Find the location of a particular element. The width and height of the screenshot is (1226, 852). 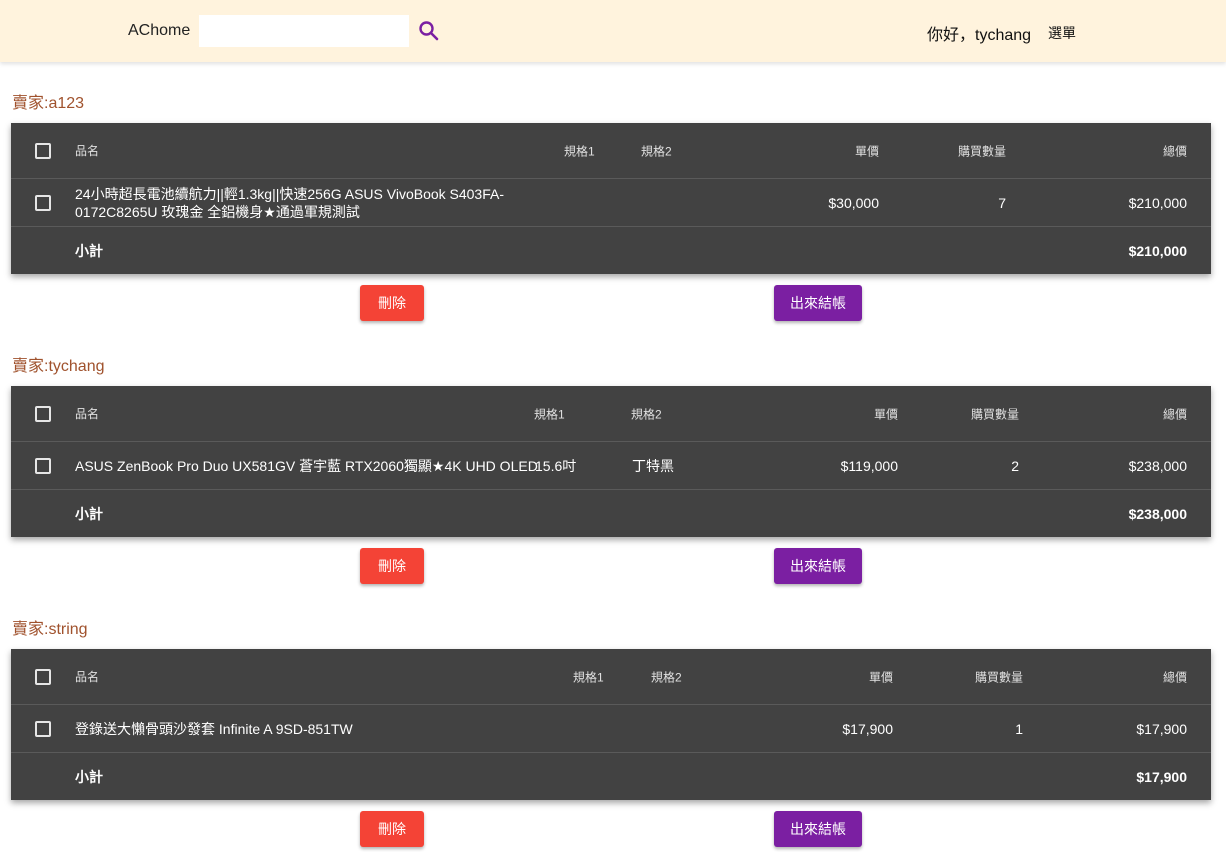

item-qty: 1 is located at coordinates (1019, 728).